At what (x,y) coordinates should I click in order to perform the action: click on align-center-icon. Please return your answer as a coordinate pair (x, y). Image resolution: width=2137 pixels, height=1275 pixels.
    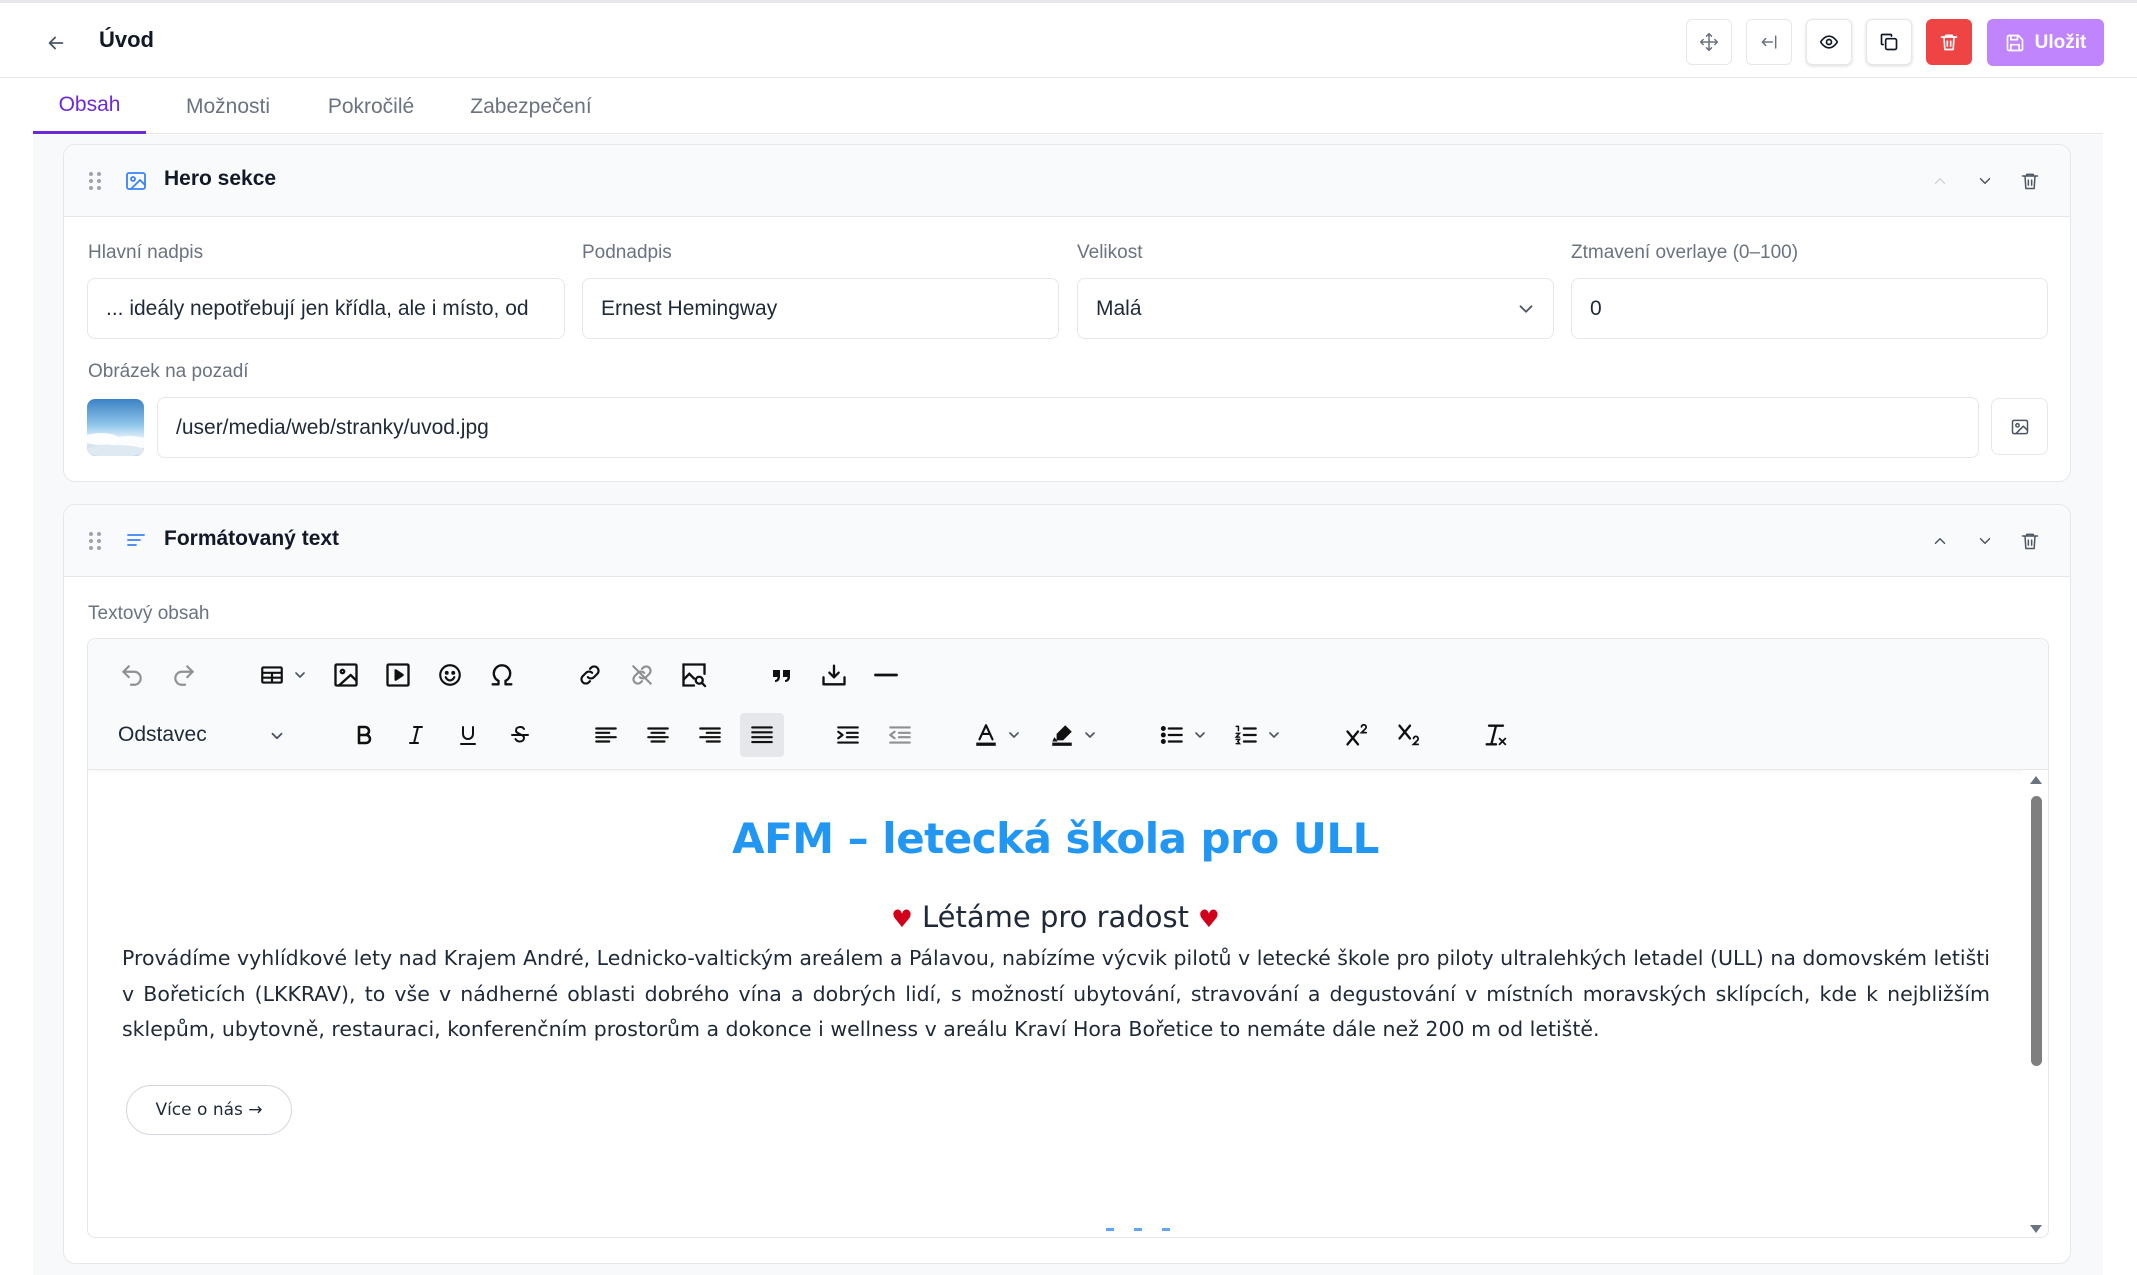
    Looking at the image, I should click on (658, 735).